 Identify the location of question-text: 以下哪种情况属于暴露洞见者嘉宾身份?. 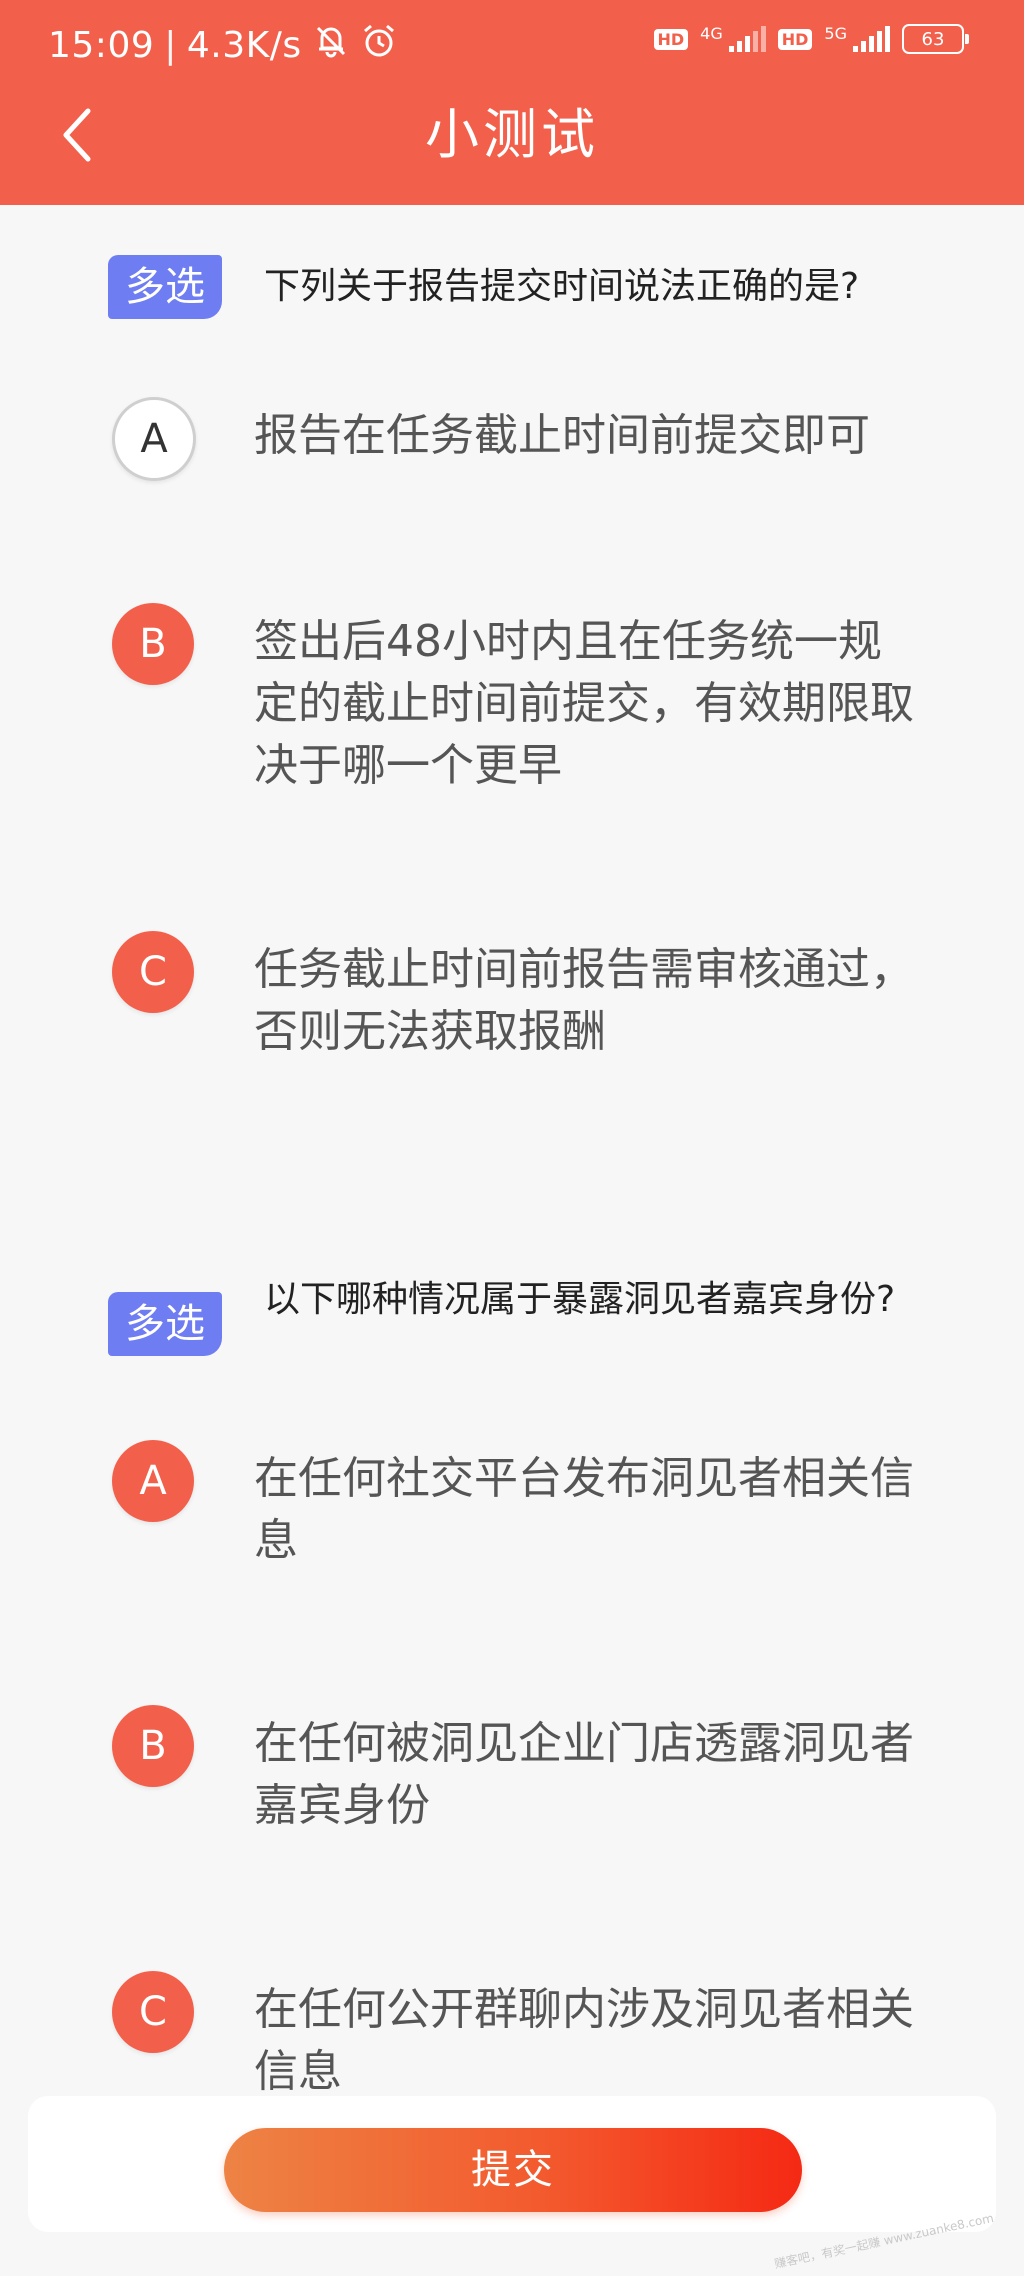
(580, 1299).